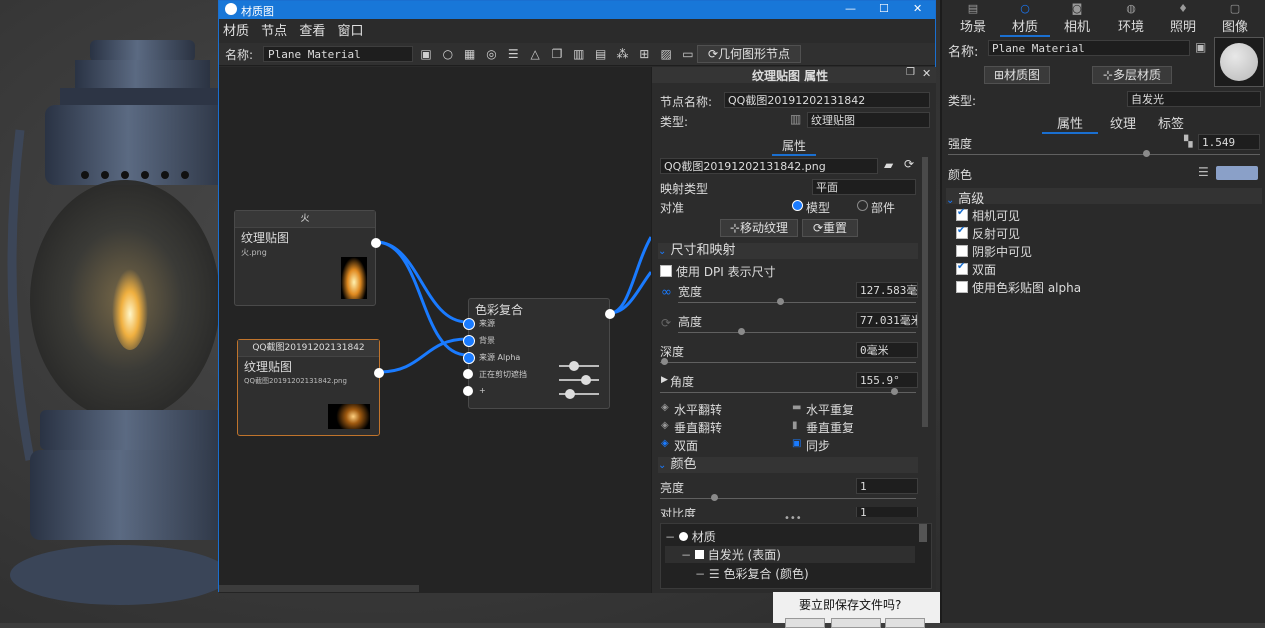  Describe the element at coordinates (788, 465) in the screenshot. I see `color-section: ⌄ 颜色` at that location.